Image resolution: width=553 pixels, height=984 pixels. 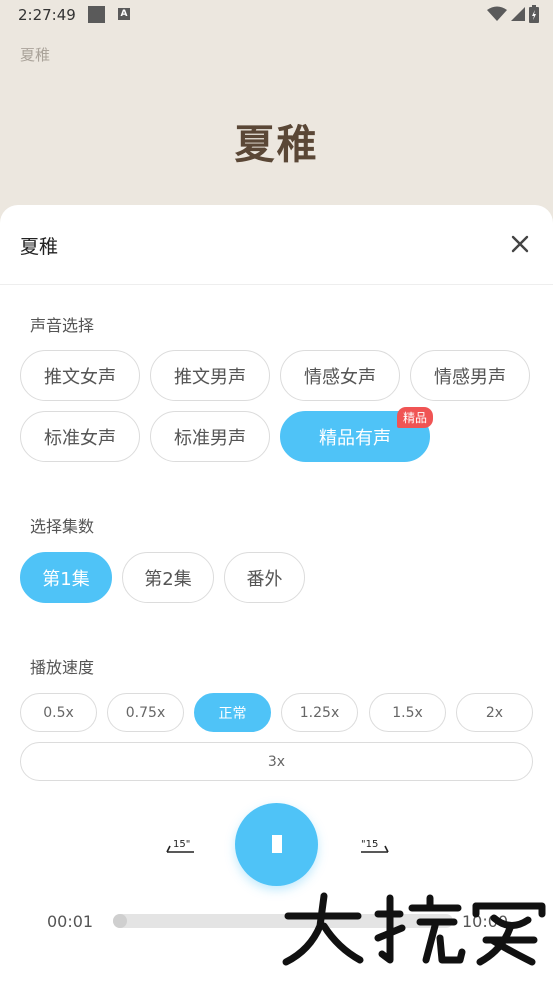 What do you see at coordinates (80, 375) in the screenshot?
I see `voice-option: 推文女声` at bounding box center [80, 375].